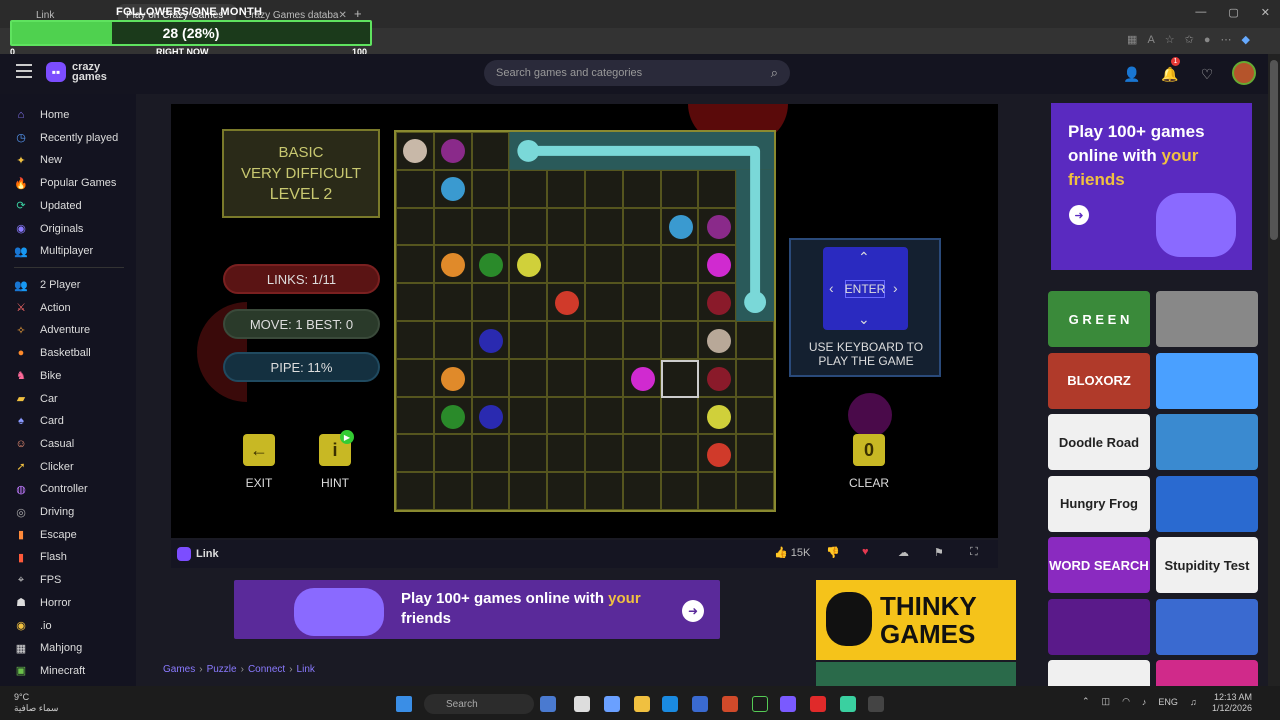  What do you see at coordinates (1150, 40) in the screenshot?
I see `read-aloud-icon: A` at bounding box center [1150, 40].